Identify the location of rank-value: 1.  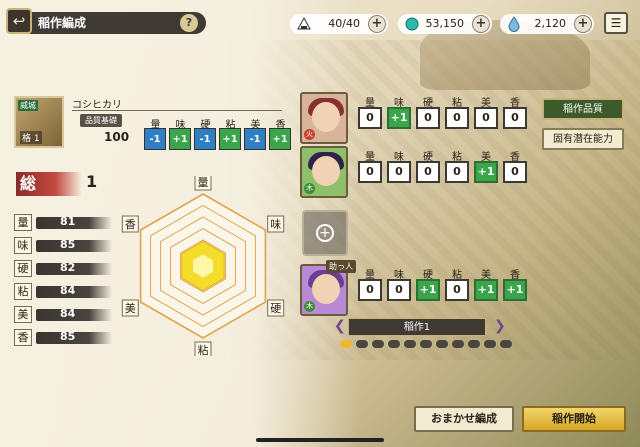
(92, 181).